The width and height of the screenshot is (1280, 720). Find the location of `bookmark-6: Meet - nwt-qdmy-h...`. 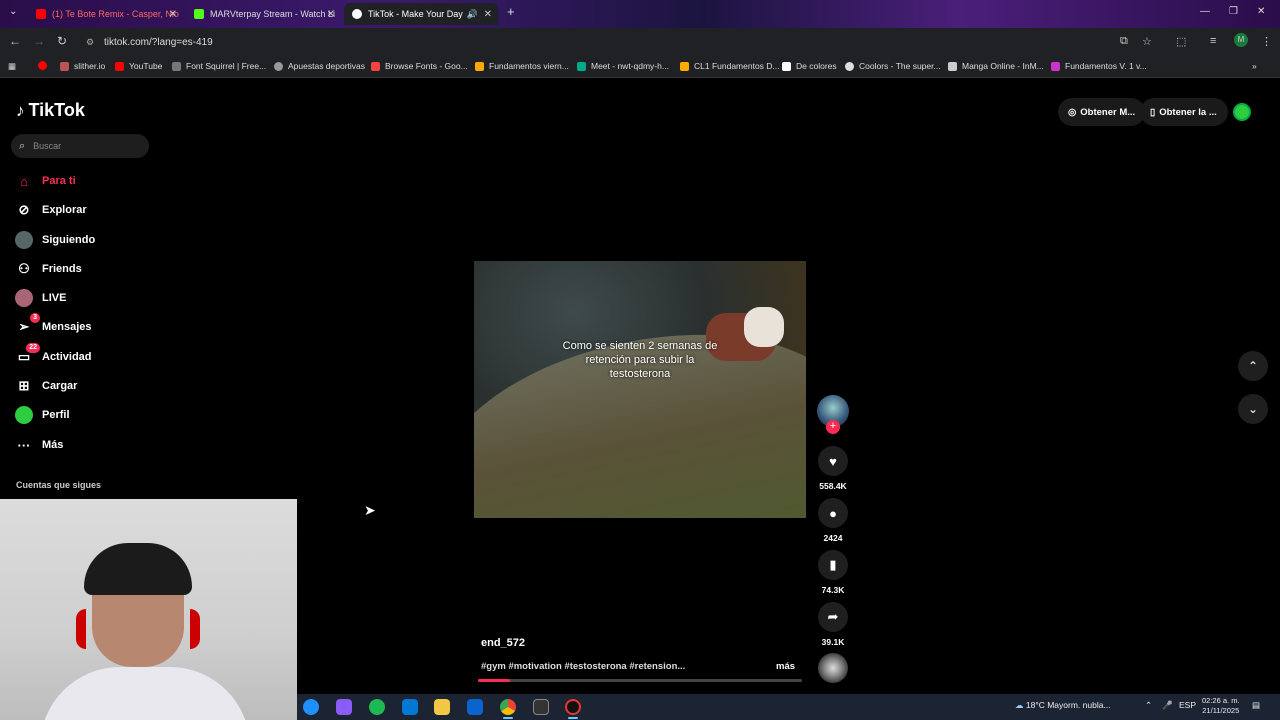

bookmark-6: Meet - nwt-qdmy-h... is located at coordinates (623, 66).